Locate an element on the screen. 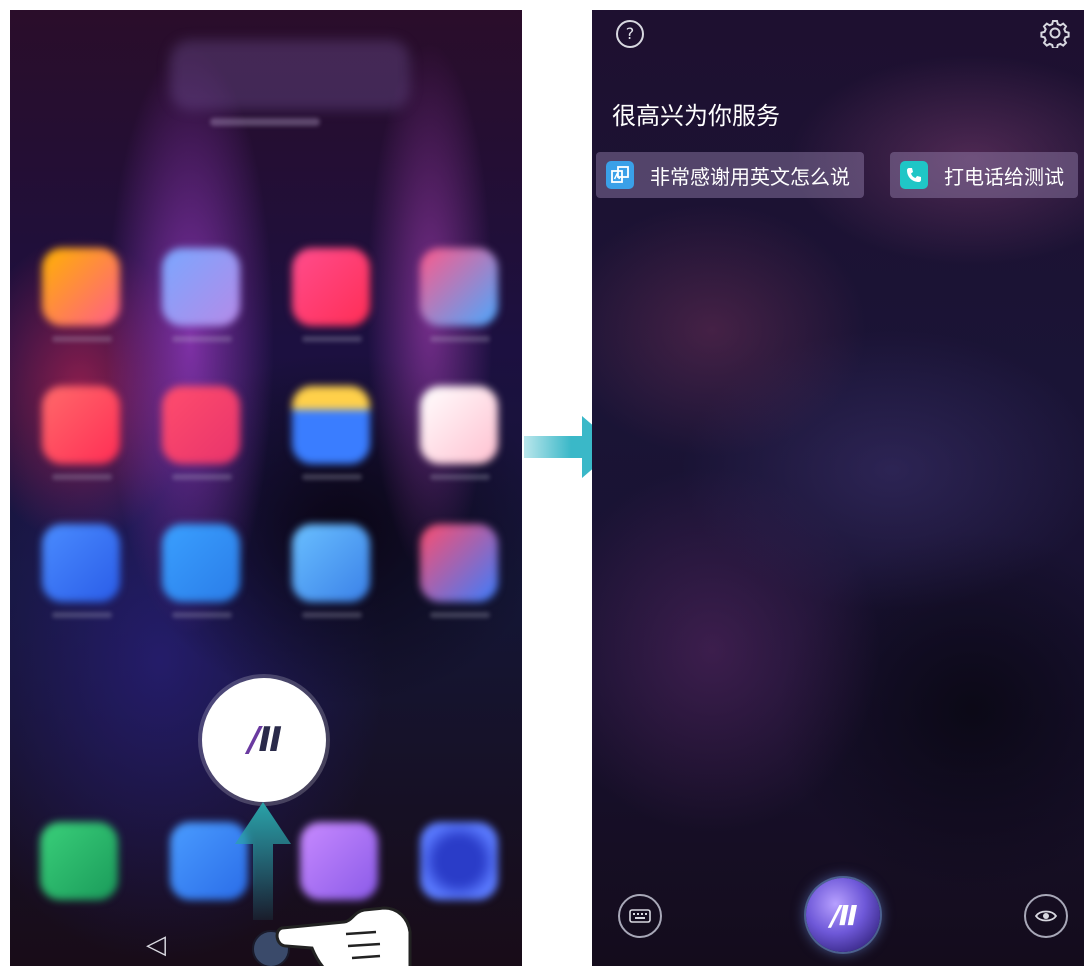  translate-icon is located at coordinates (620, 175).